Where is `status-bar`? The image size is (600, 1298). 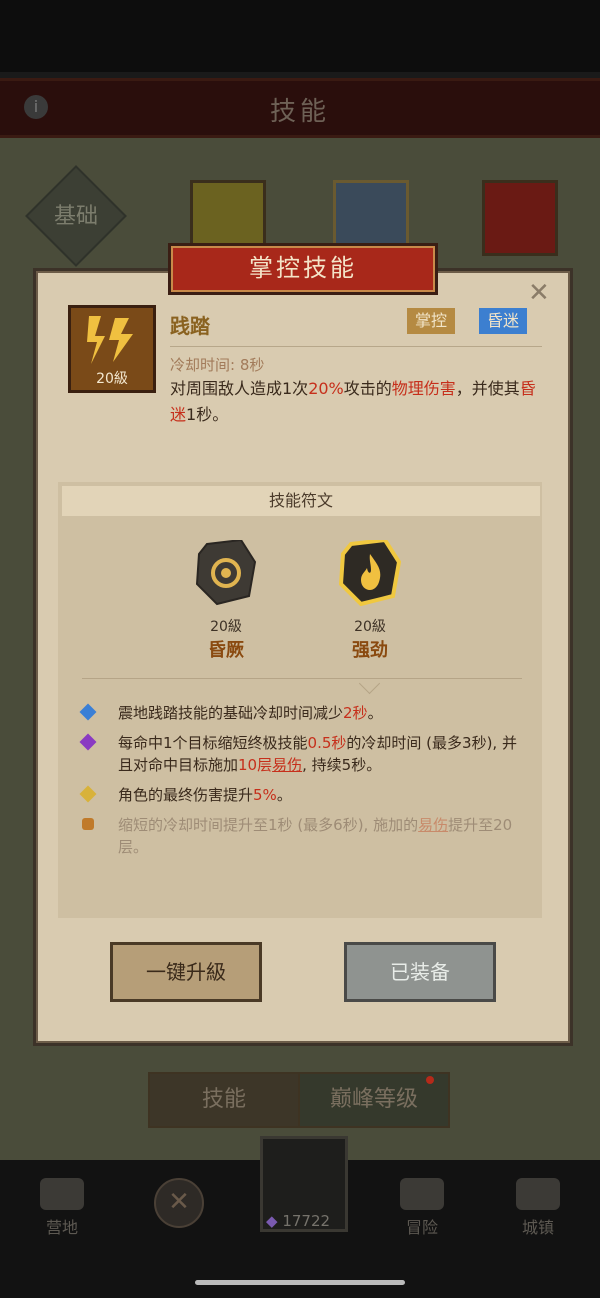
status-bar is located at coordinates (300, 36).